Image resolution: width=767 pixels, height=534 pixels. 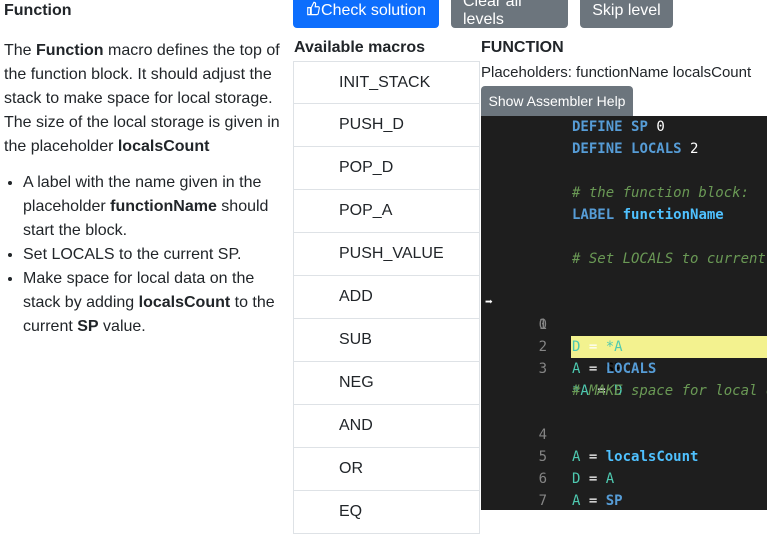 What do you see at coordinates (386, 168) in the screenshot?
I see `macro-item-pop-d: POP_D` at bounding box center [386, 168].